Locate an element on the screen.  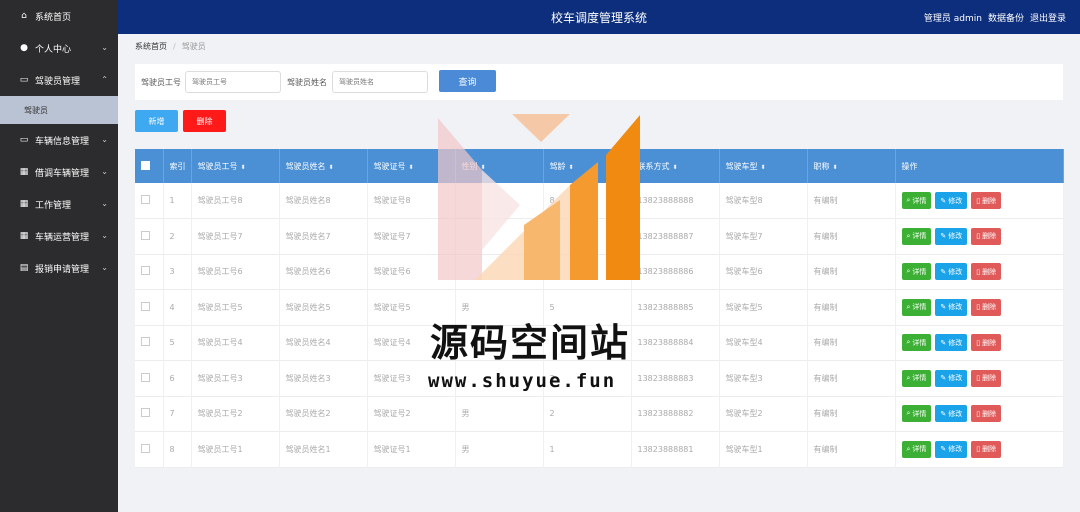
col-car: 驾驶车型 ⬍ is located at coordinates (763, 166).